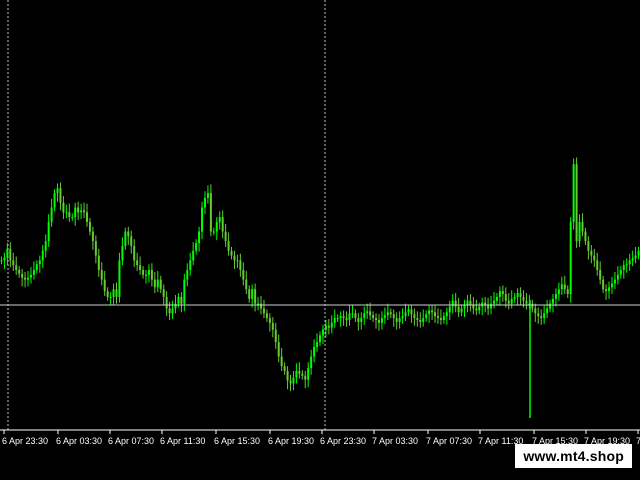 Image resolution: width=640 pixels, height=480 pixels. Describe the element at coordinates (638, 441) in the screenshot. I see `time-tick-label: 7 Apr` at that location.